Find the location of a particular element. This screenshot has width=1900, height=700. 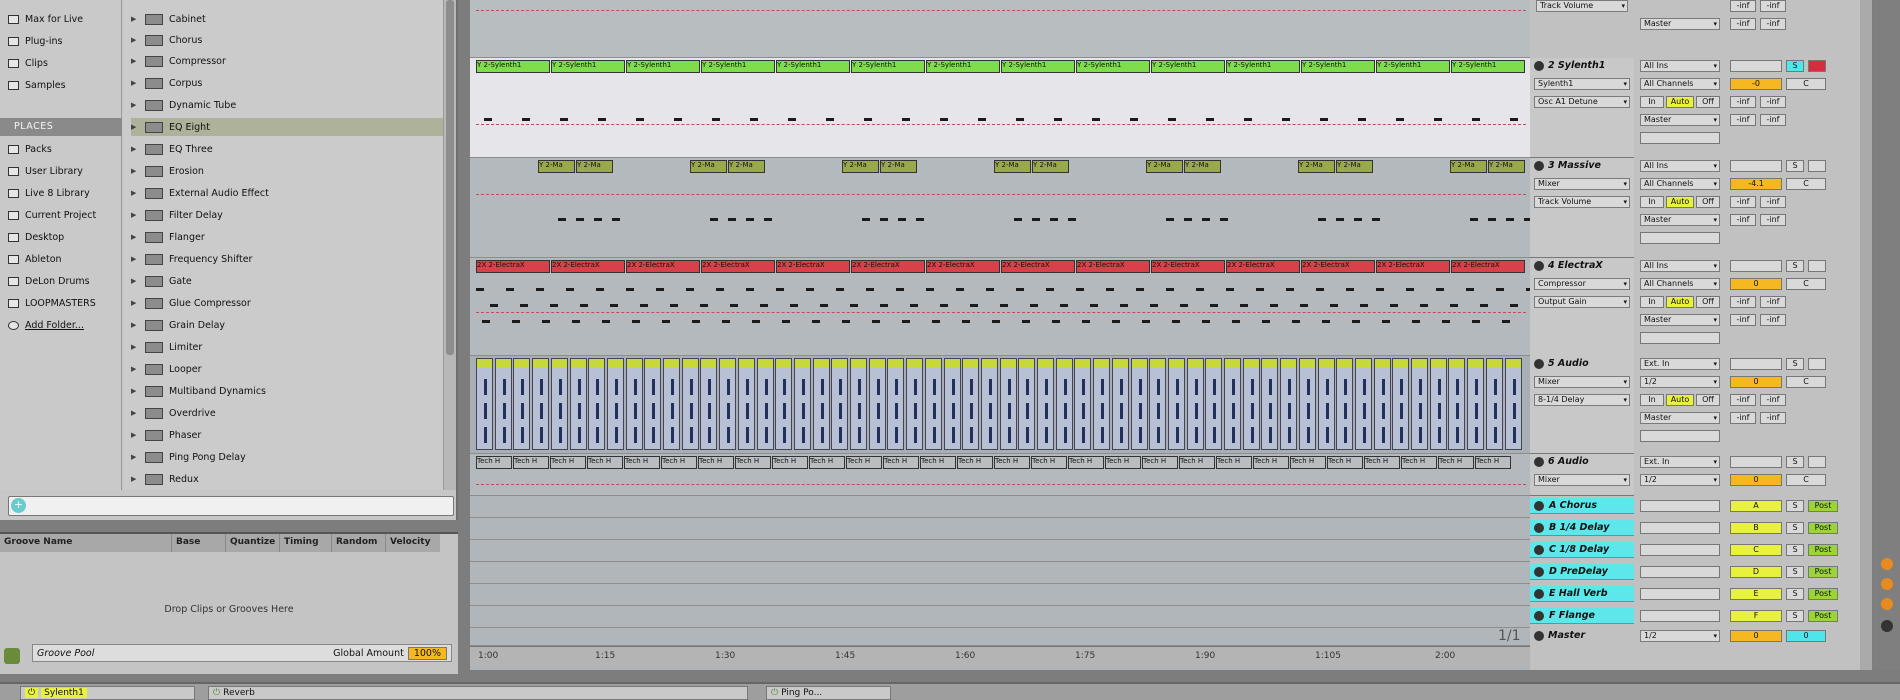

solo-button: S is located at coordinates (1795, 550).